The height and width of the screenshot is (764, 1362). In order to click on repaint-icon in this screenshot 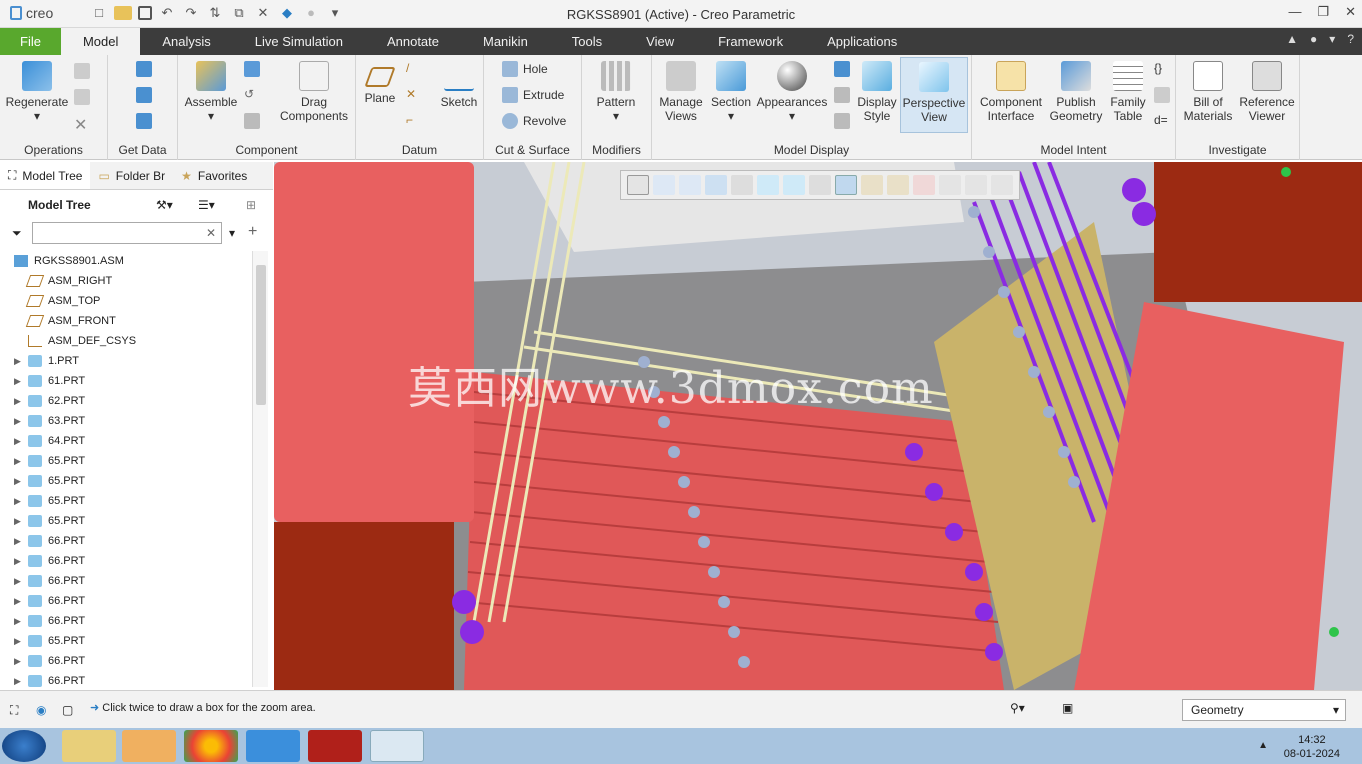, I will do `click(716, 185)`.